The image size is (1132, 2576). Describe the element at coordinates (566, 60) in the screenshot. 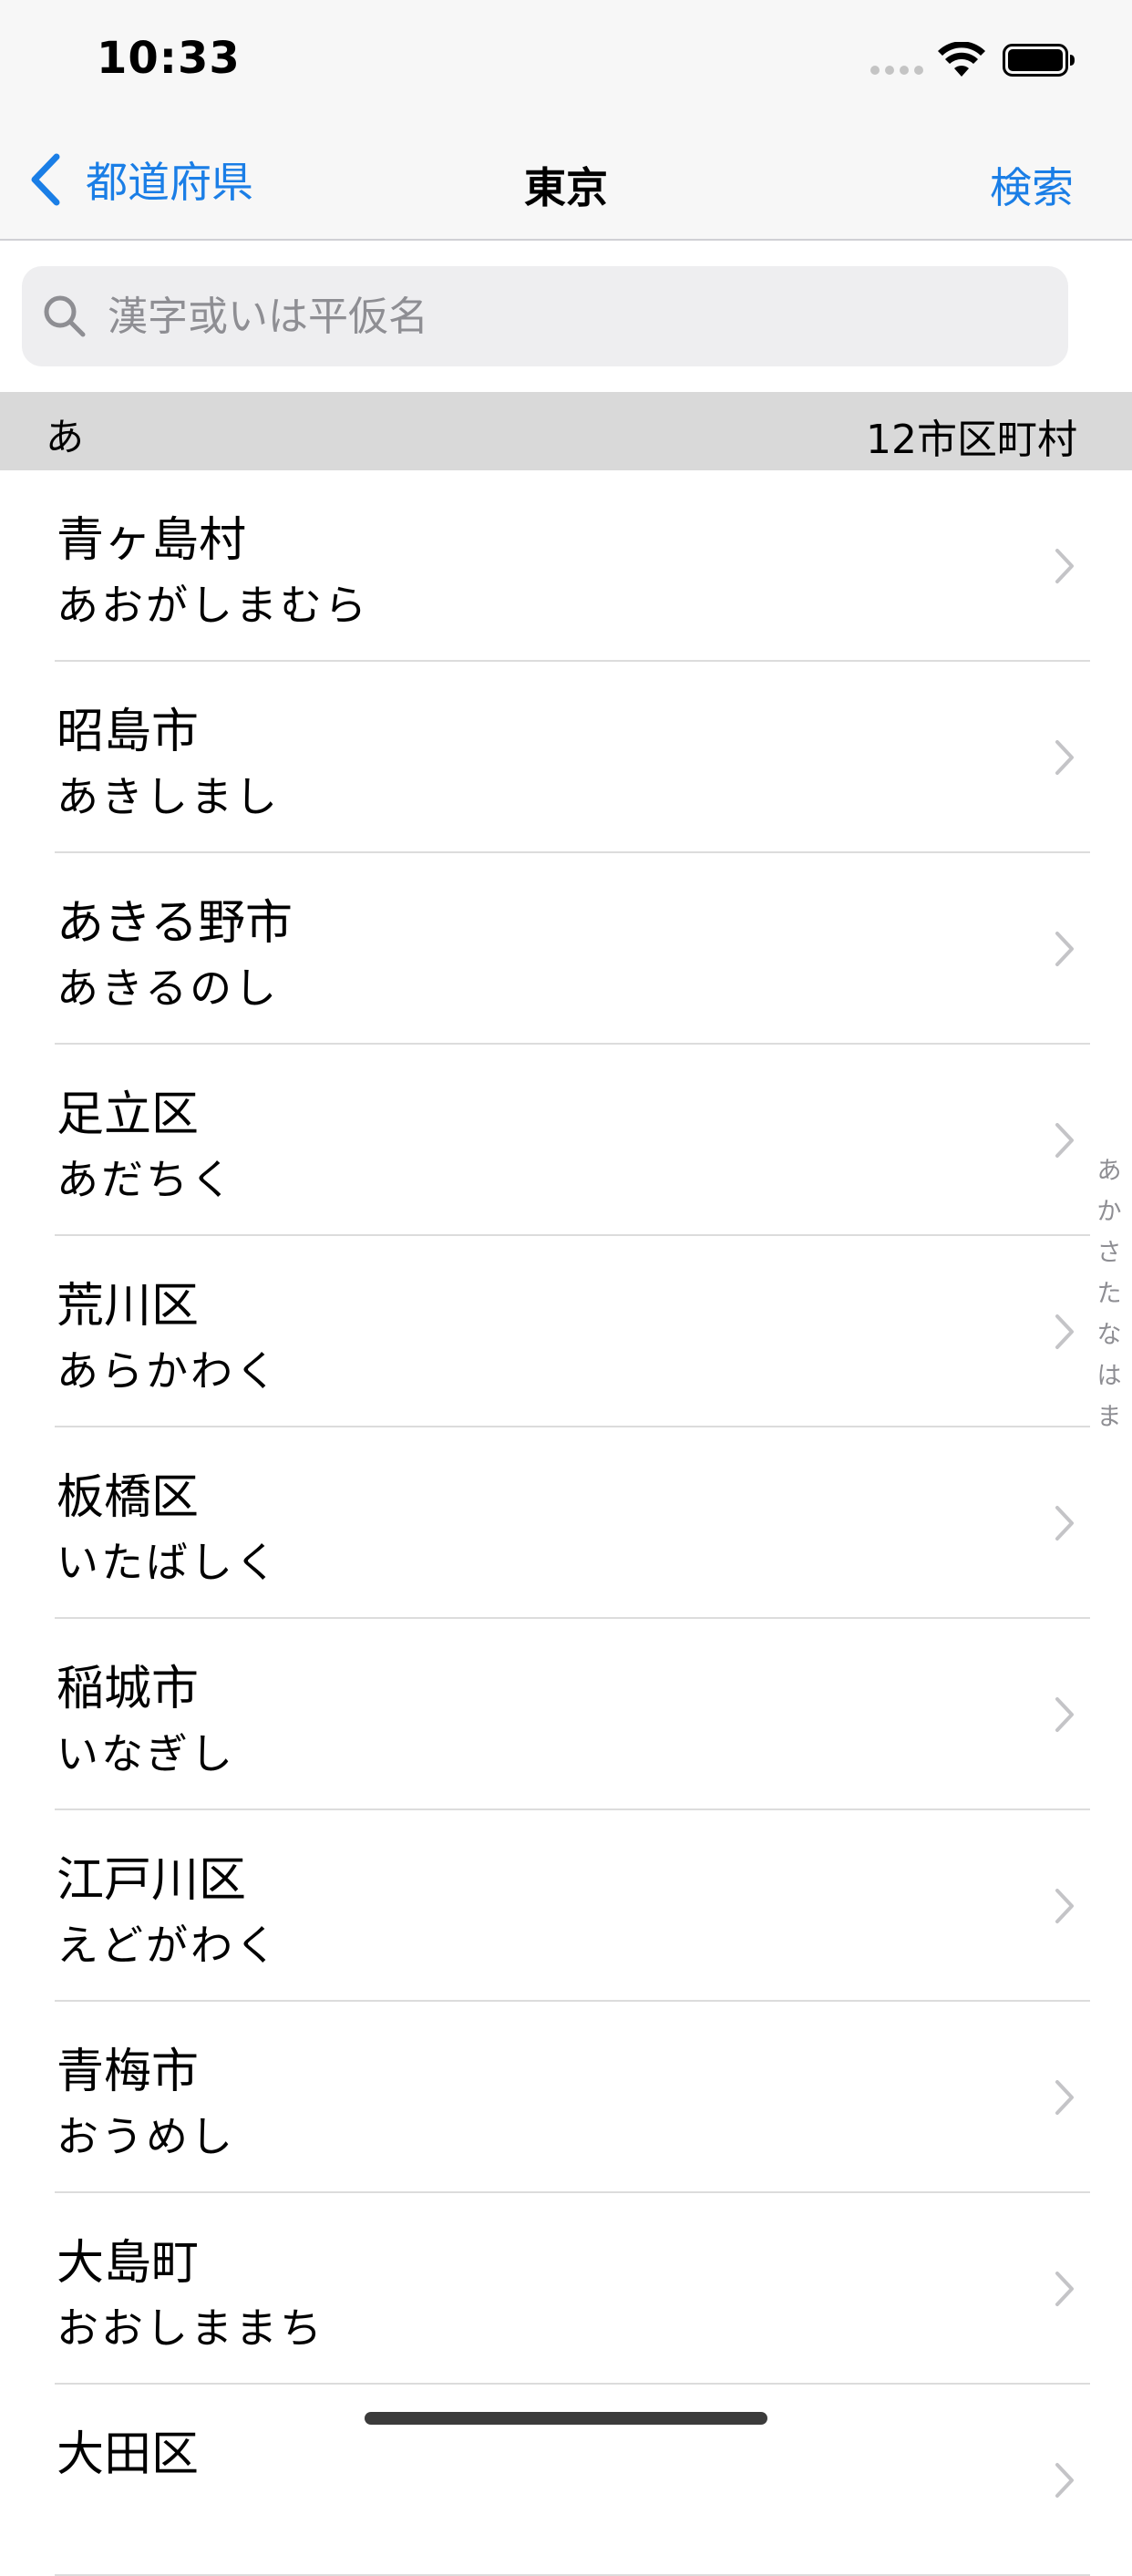

I see `status-bar: 10:33` at that location.